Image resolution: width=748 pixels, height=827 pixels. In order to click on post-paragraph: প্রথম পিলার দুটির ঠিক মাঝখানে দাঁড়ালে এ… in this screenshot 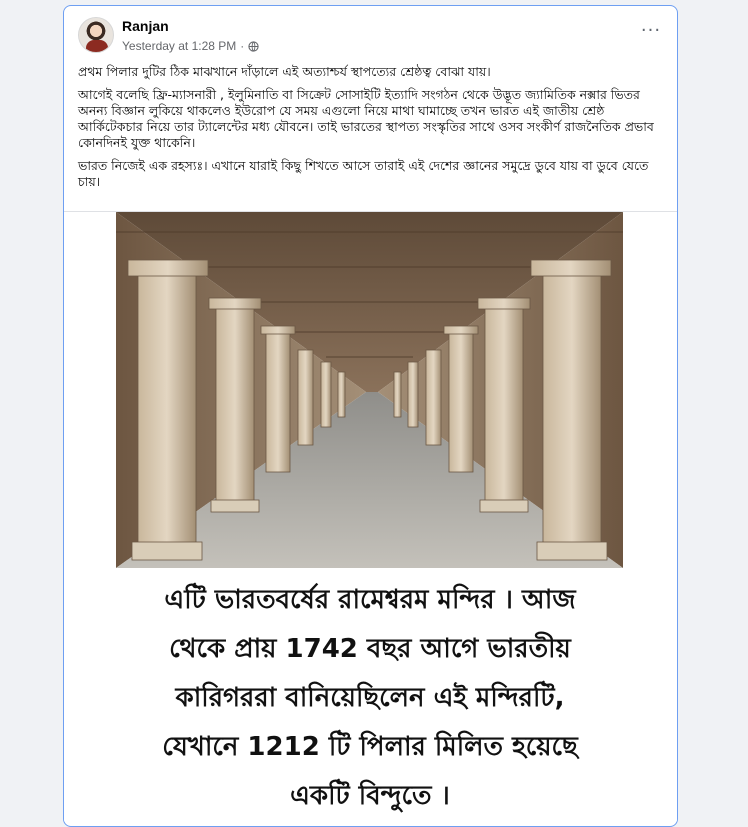, I will do `click(284, 71)`.